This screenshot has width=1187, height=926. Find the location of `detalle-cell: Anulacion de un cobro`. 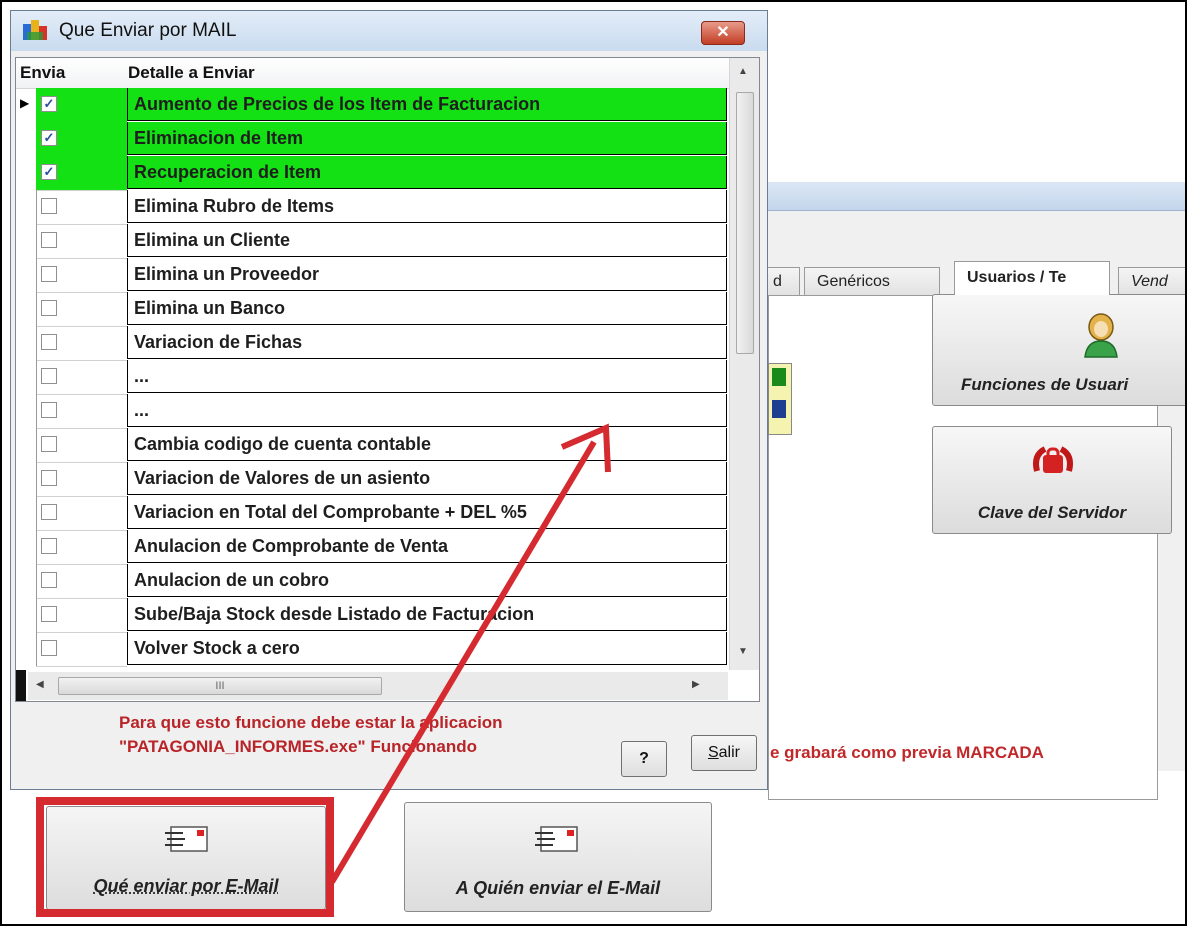

detalle-cell: Anulacion de un cobro is located at coordinates (427, 580).